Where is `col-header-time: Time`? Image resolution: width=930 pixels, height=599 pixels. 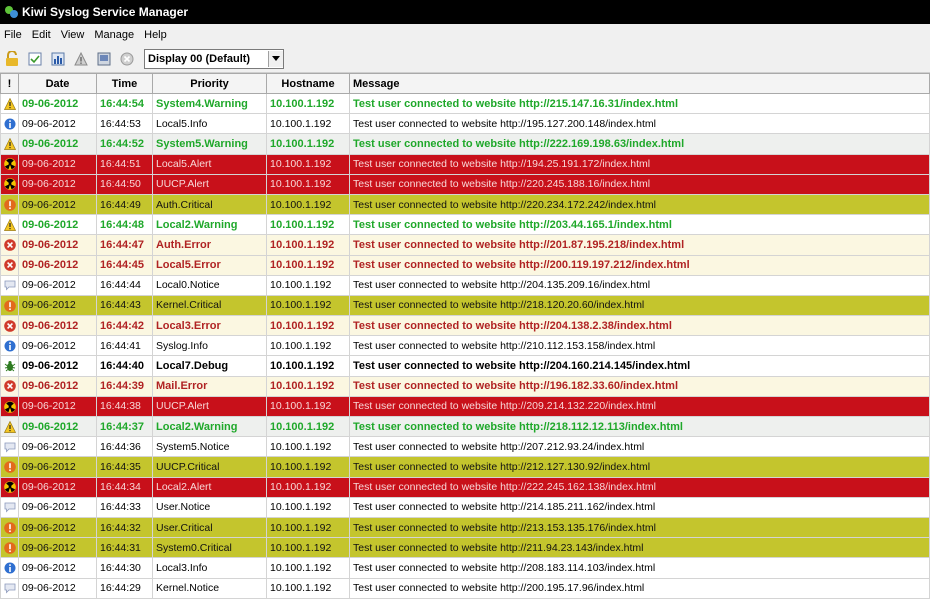
col-header-time: Time is located at coordinates (124, 83).